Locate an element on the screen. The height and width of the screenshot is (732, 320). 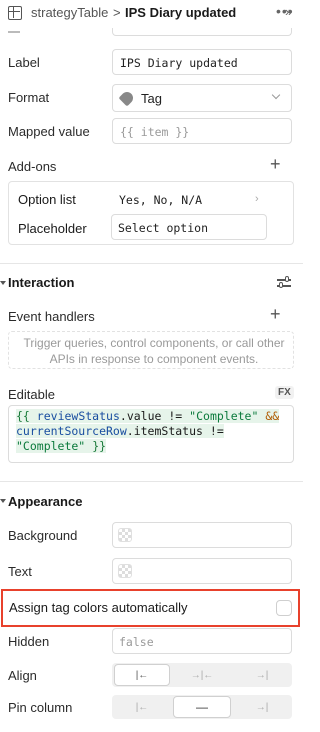
event-handlers-label: Event handlers is located at coordinates (51, 316).